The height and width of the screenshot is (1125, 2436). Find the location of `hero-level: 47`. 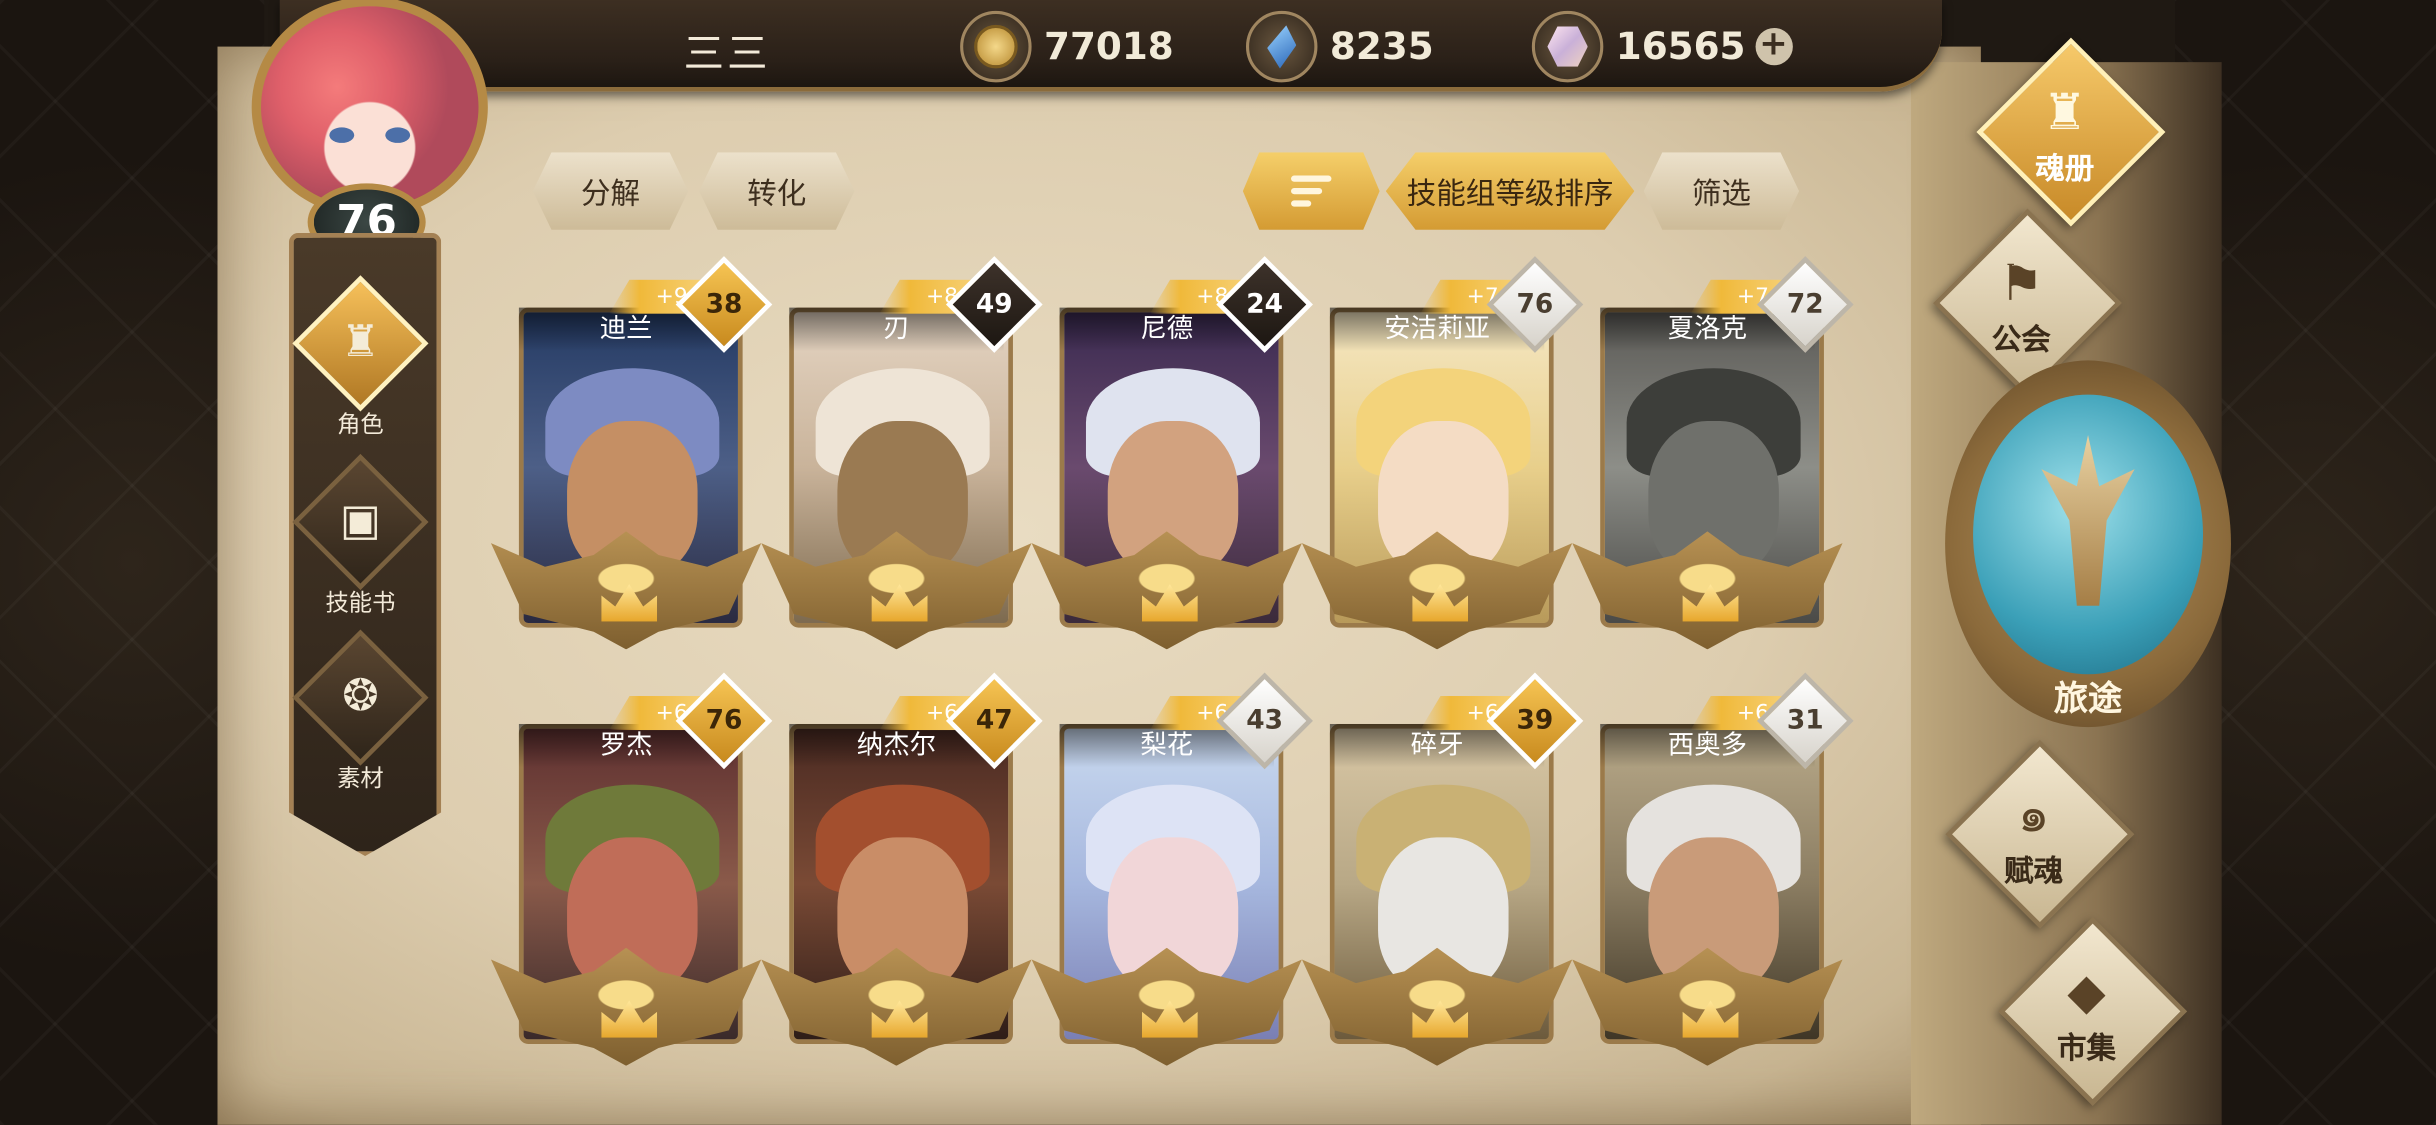

hero-level: 47 is located at coordinates (994, 721).